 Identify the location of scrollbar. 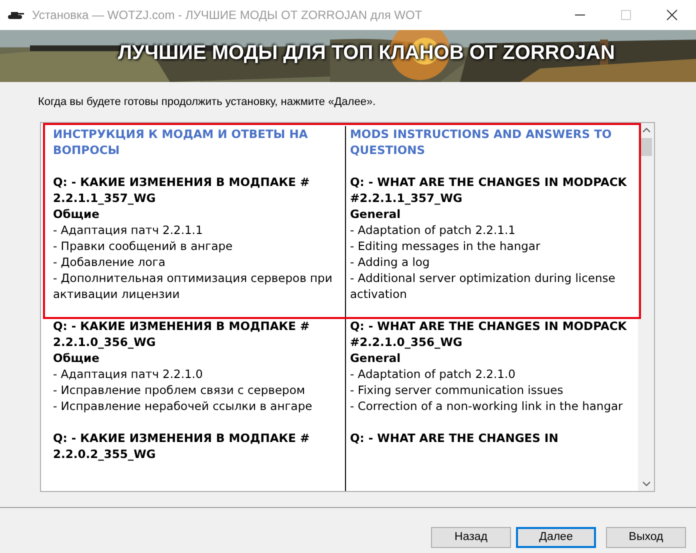
(646, 307).